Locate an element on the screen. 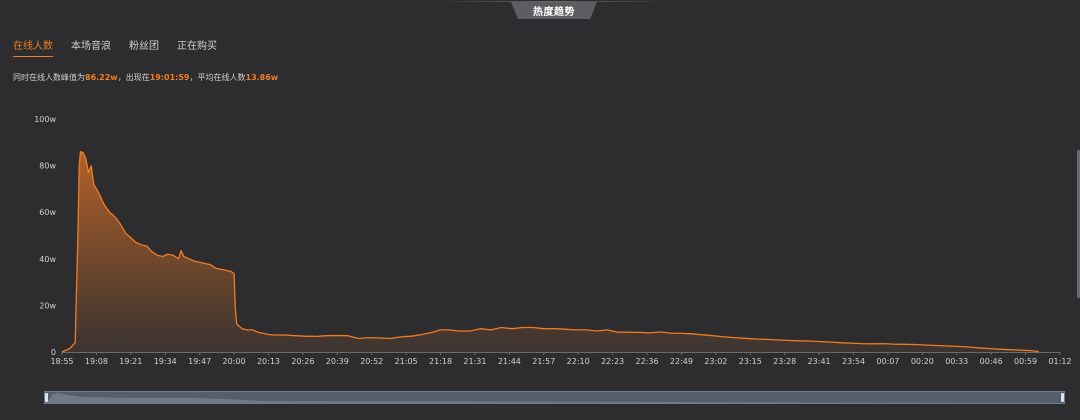 This screenshot has height=420, width=1080. x-tick-label: 19:47 is located at coordinates (199, 361).